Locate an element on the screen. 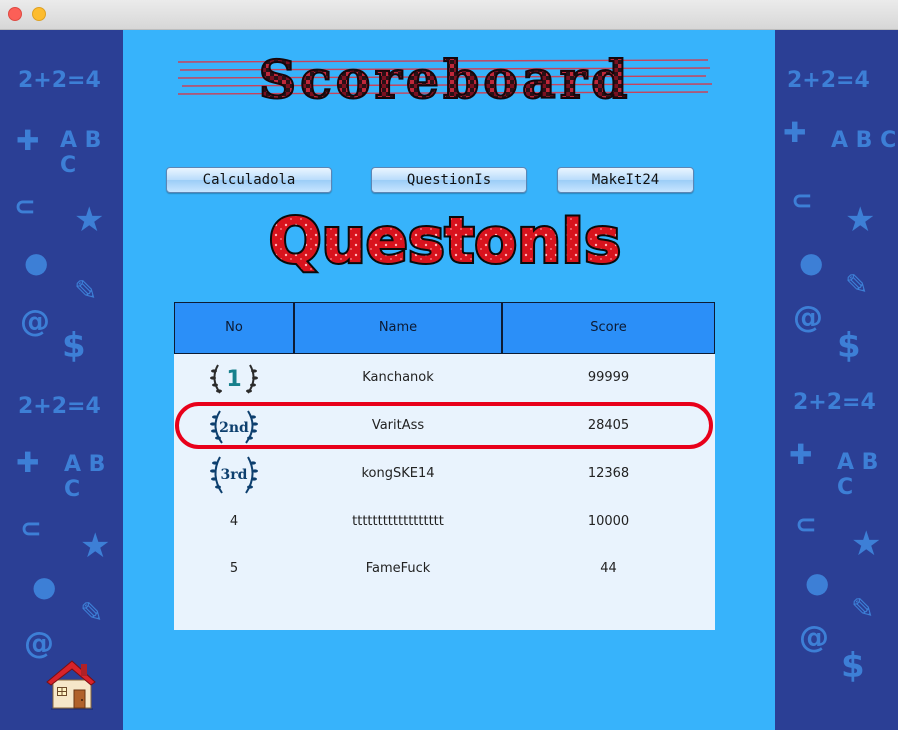  rank-cell: 3rd is located at coordinates (234, 474).